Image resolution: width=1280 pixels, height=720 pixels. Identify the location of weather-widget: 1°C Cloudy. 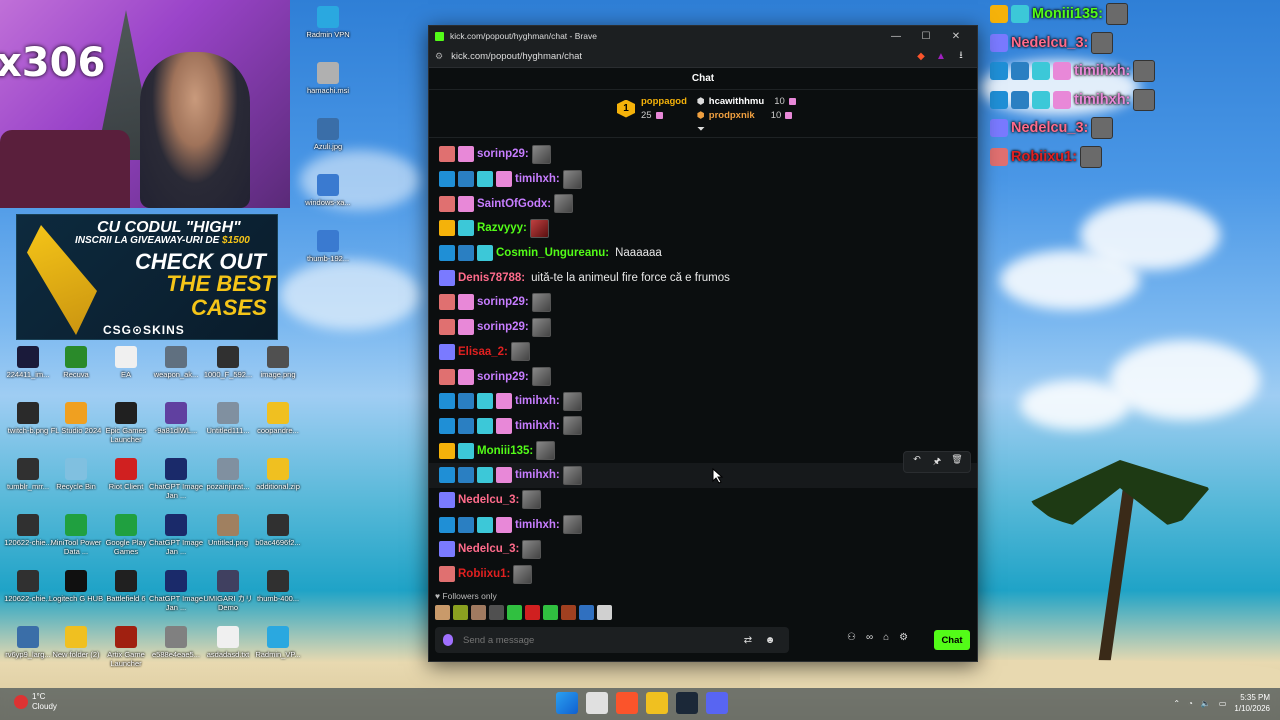
(35, 702).